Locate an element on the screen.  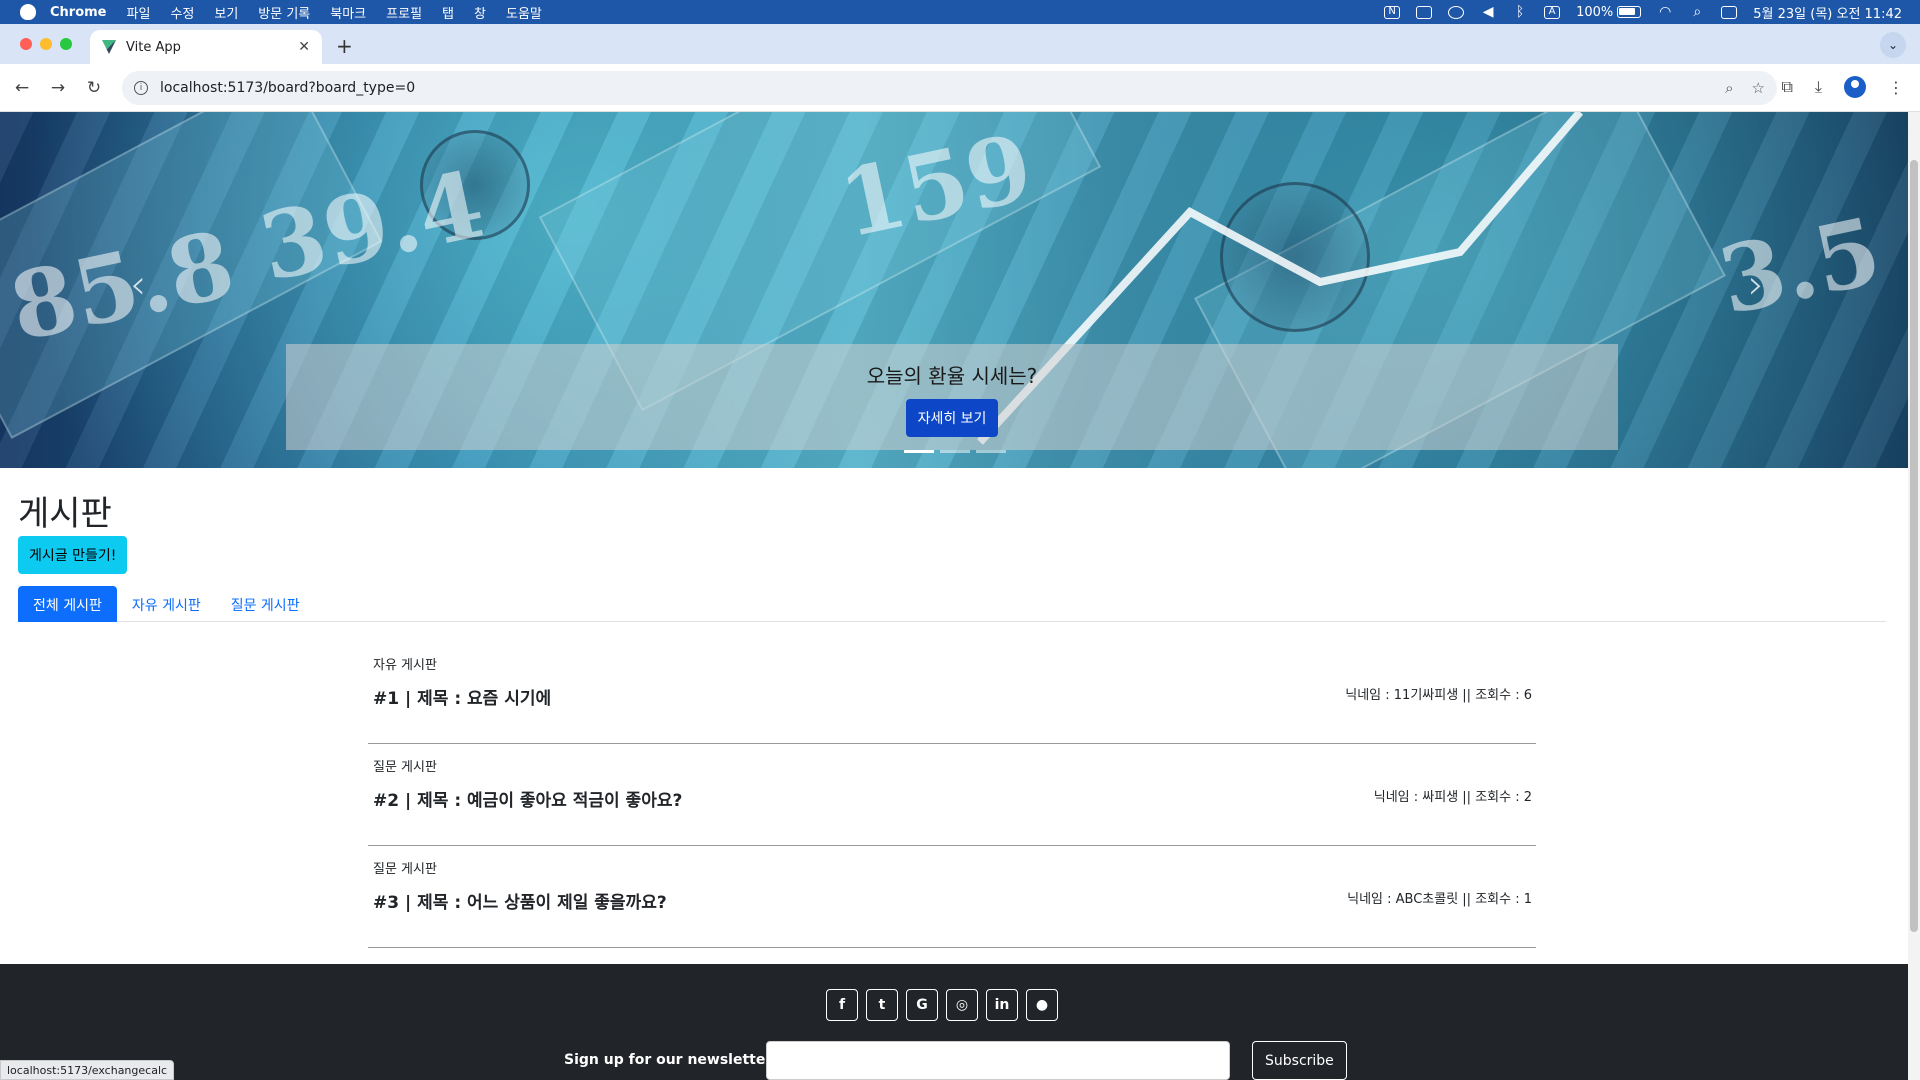
tab-question-board: 질문 게시판 is located at coordinates (265, 604).